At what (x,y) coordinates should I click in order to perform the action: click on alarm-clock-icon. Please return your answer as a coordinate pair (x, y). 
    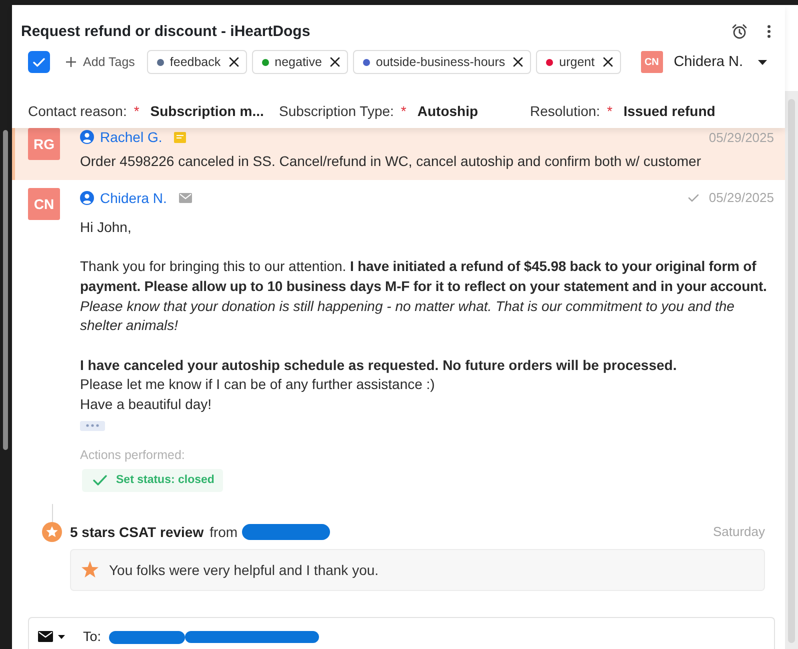
    Looking at the image, I should click on (739, 31).